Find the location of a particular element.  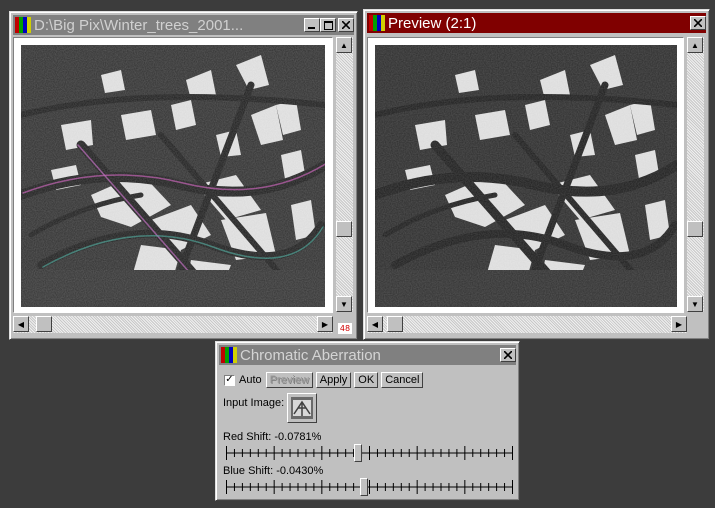

maximize-icon is located at coordinates (328, 25).